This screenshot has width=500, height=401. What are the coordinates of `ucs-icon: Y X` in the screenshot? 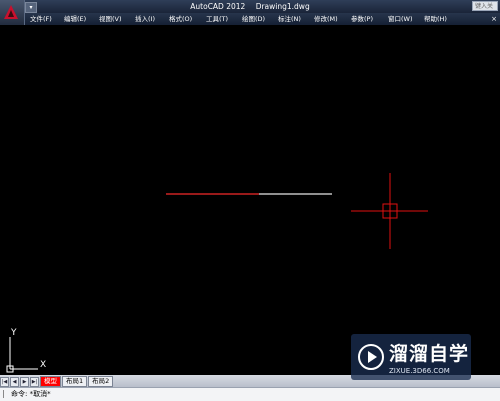 It's located at (26, 350).